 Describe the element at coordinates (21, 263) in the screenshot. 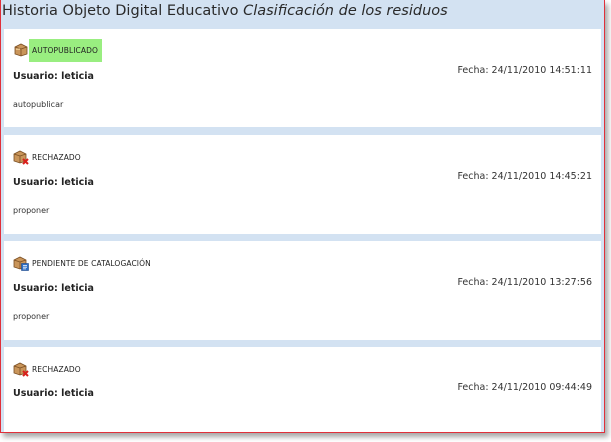

I see `box-catalog-icon` at that location.